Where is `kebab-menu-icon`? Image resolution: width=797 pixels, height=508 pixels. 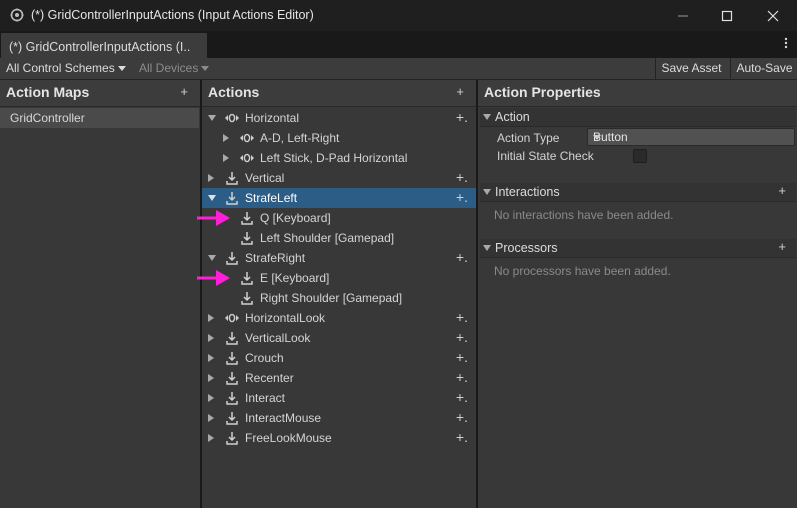 kebab-menu-icon is located at coordinates (786, 43).